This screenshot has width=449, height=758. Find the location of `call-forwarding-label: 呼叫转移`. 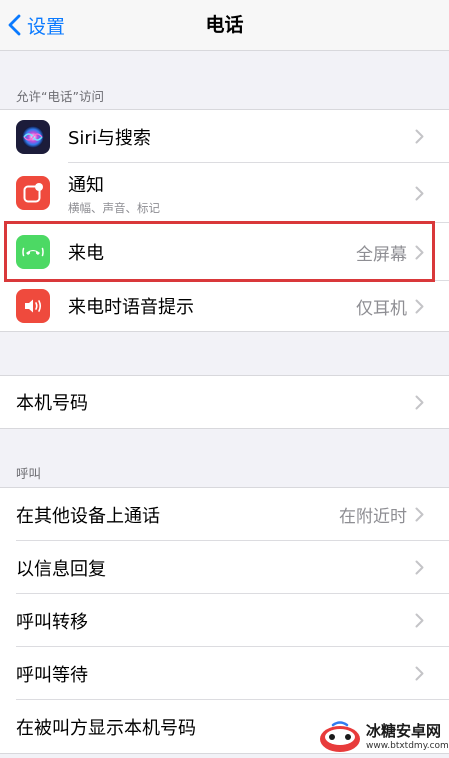

call-forwarding-label: 呼叫转移 is located at coordinates (52, 622).